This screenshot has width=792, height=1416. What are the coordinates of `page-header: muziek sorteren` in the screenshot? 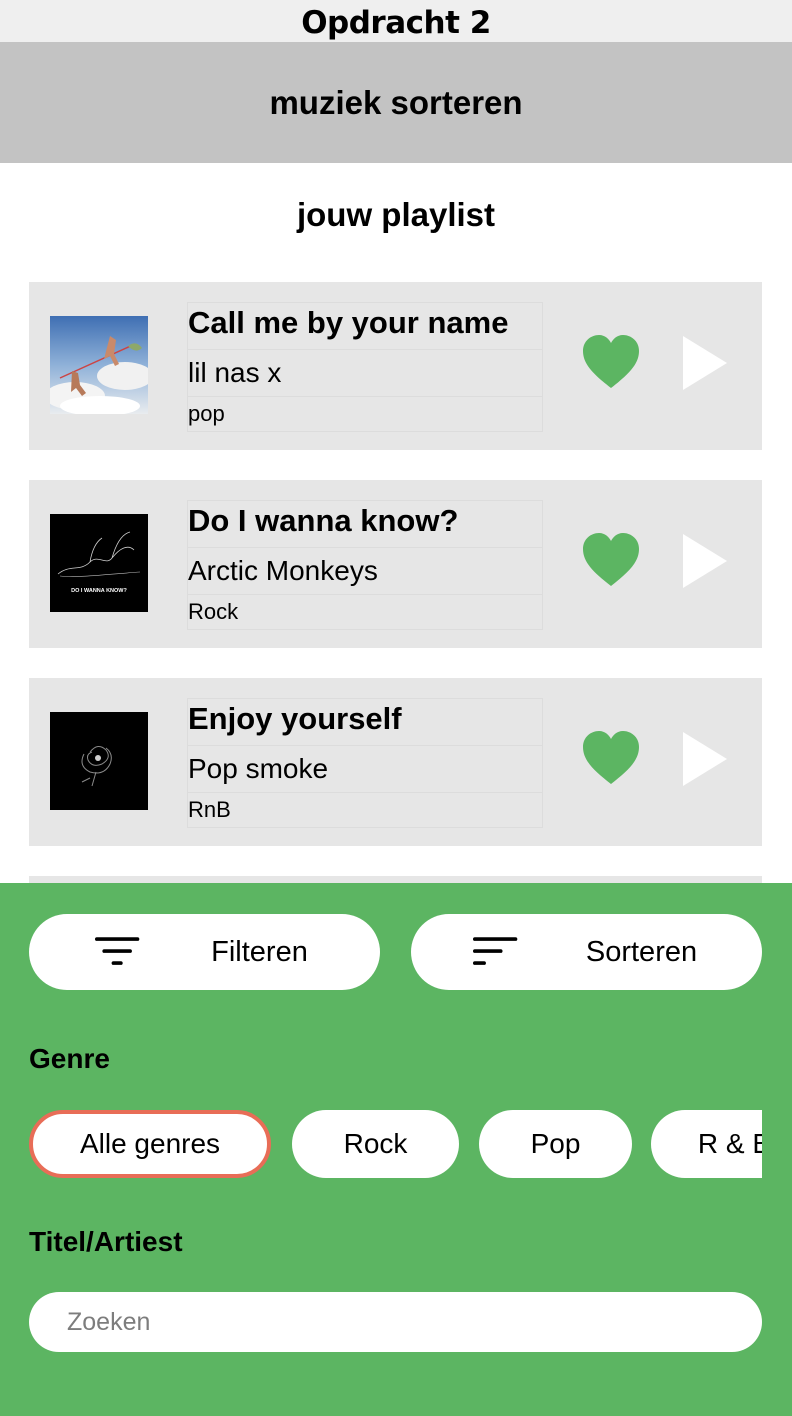 It's located at (396, 102).